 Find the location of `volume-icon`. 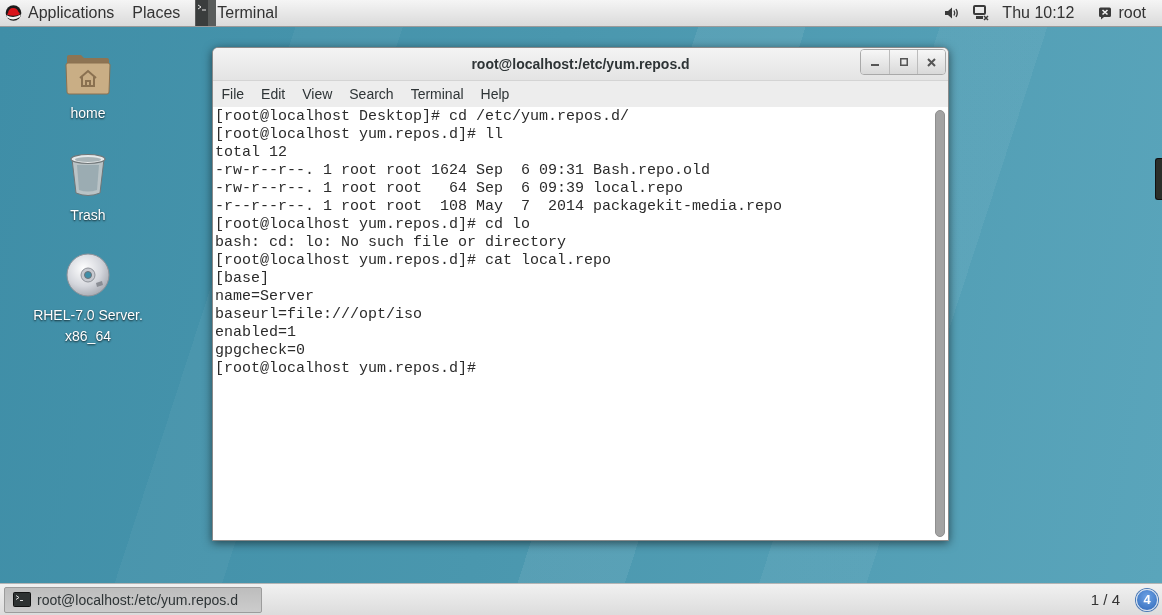

volume-icon is located at coordinates (952, 13).